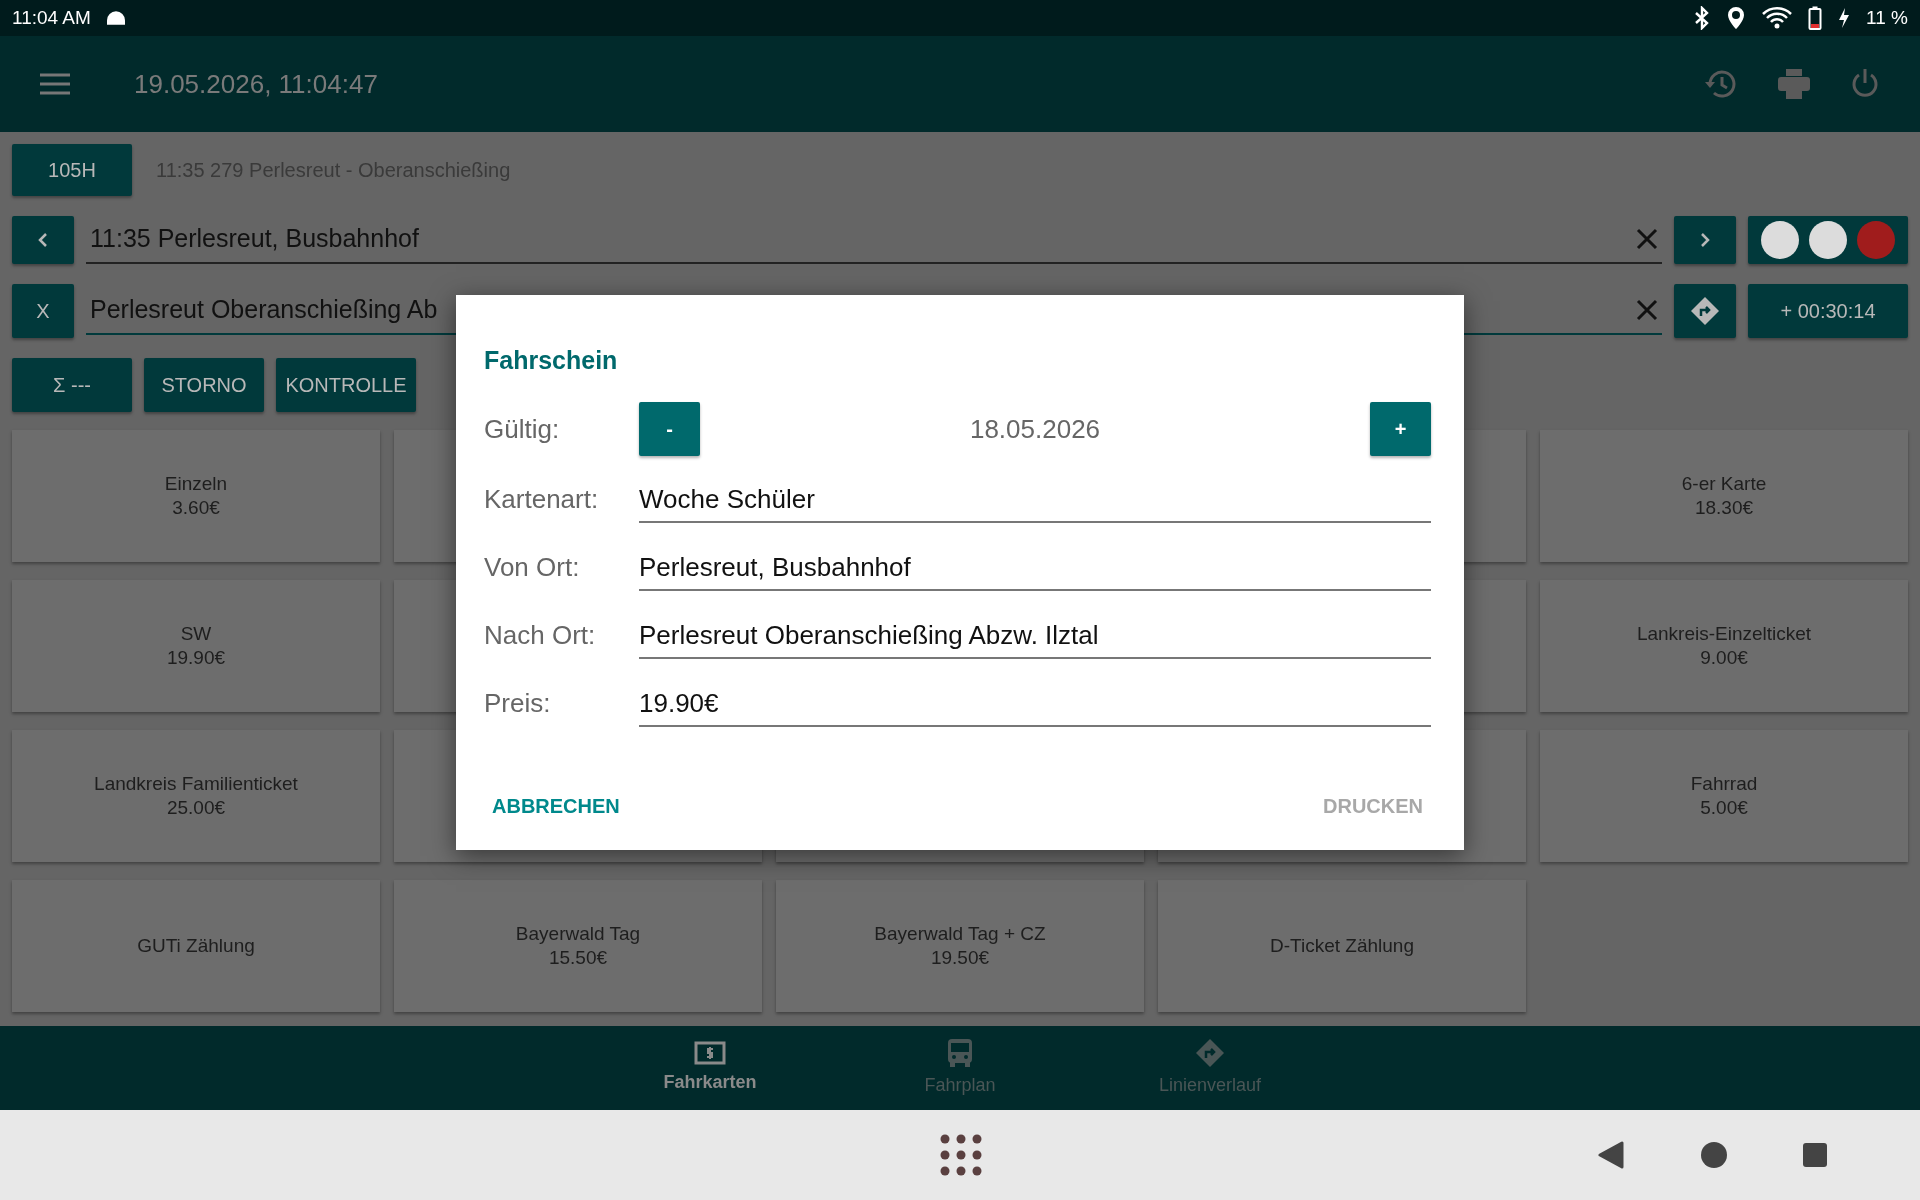  Describe the element at coordinates (1724, 784) in the screenshot. I see `ticket-name: Fahrrad` at that location.